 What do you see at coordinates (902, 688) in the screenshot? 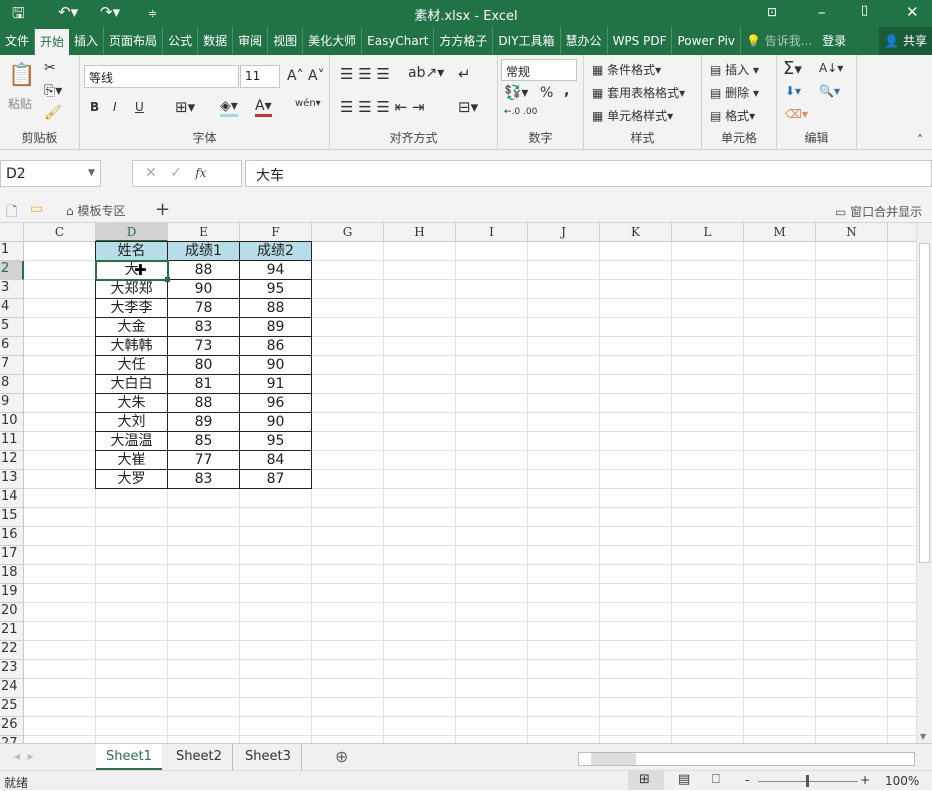
I see `cell-O24` at bounding box center [902, 688].